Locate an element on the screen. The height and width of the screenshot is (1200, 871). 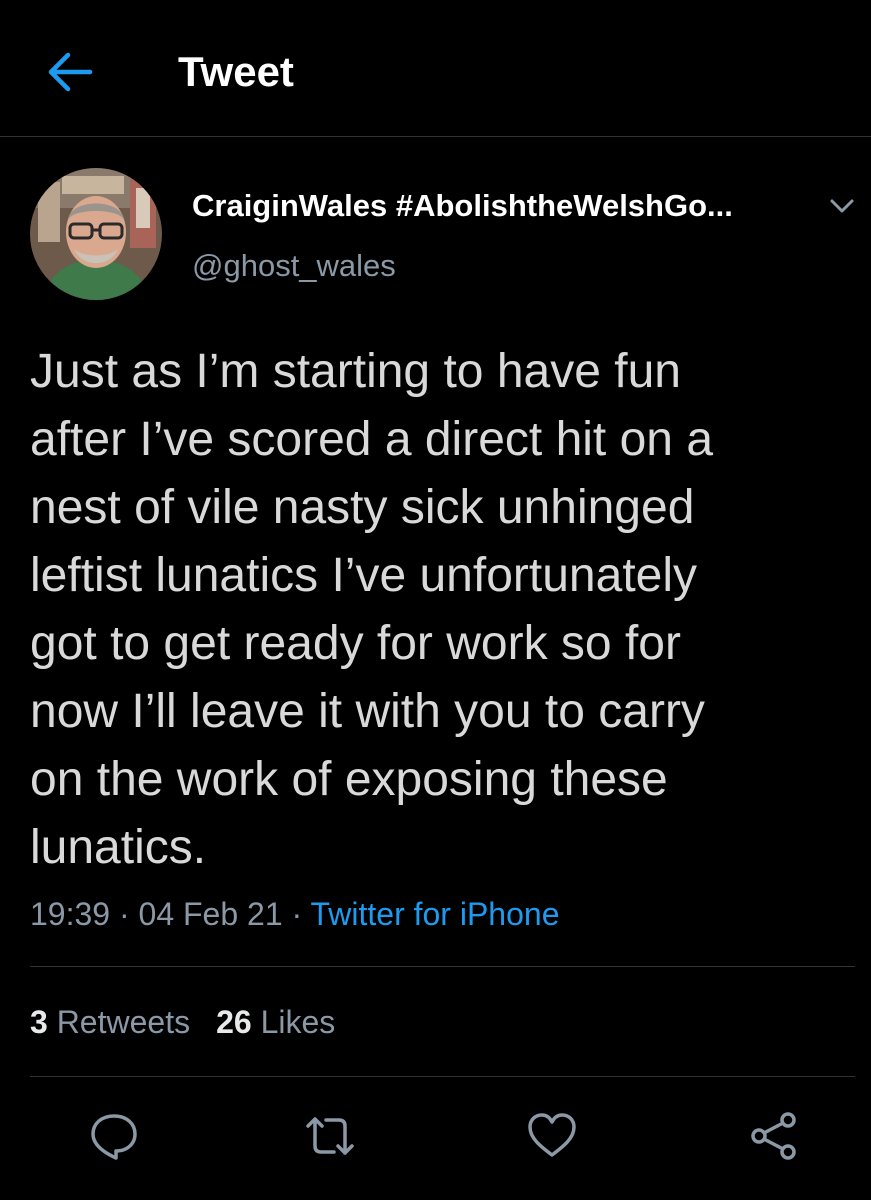
tweet-time: 19:39 is located at coordinates (70, 914).